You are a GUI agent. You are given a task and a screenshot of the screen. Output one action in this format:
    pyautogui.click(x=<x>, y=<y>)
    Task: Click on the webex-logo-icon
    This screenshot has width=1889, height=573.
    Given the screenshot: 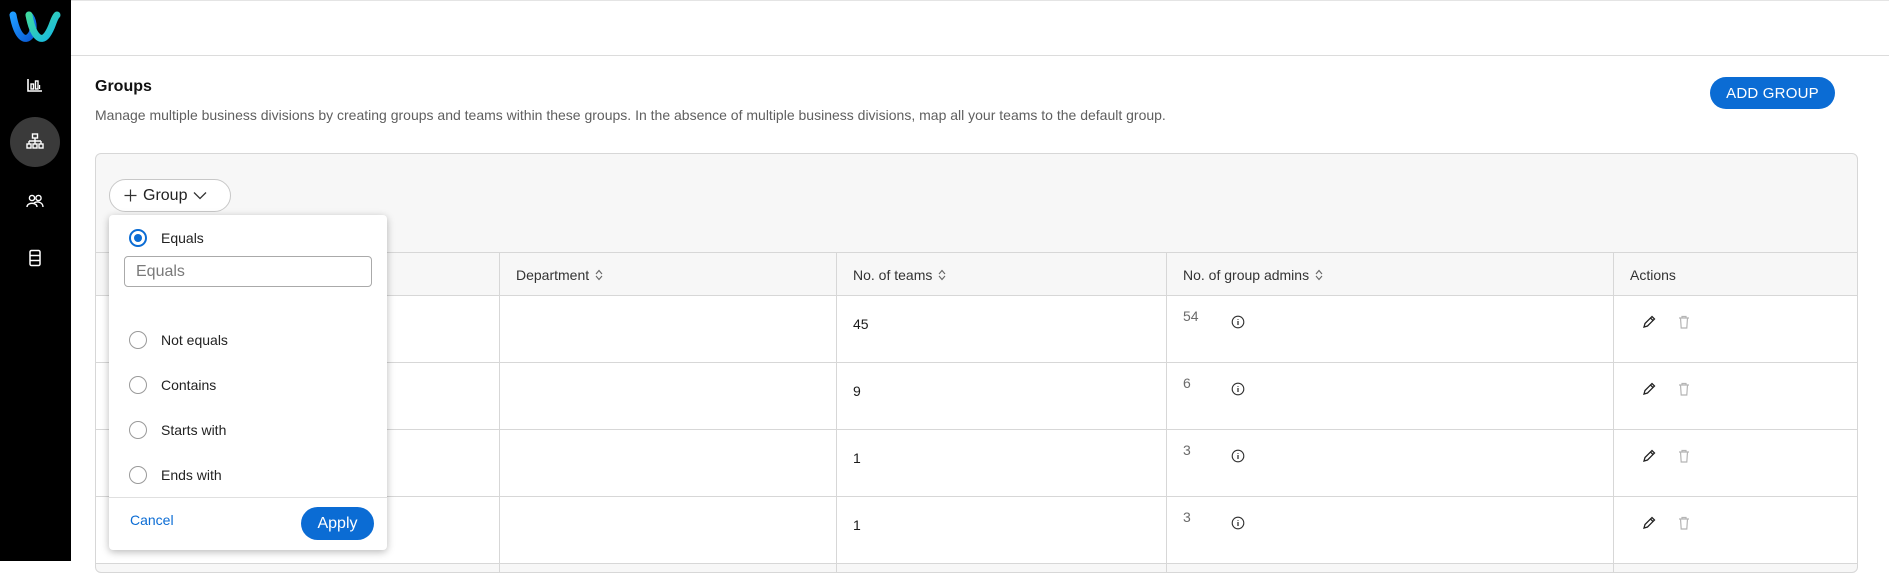 What is the action you would take?
    pyautogui.click(x=35, y=26)
    